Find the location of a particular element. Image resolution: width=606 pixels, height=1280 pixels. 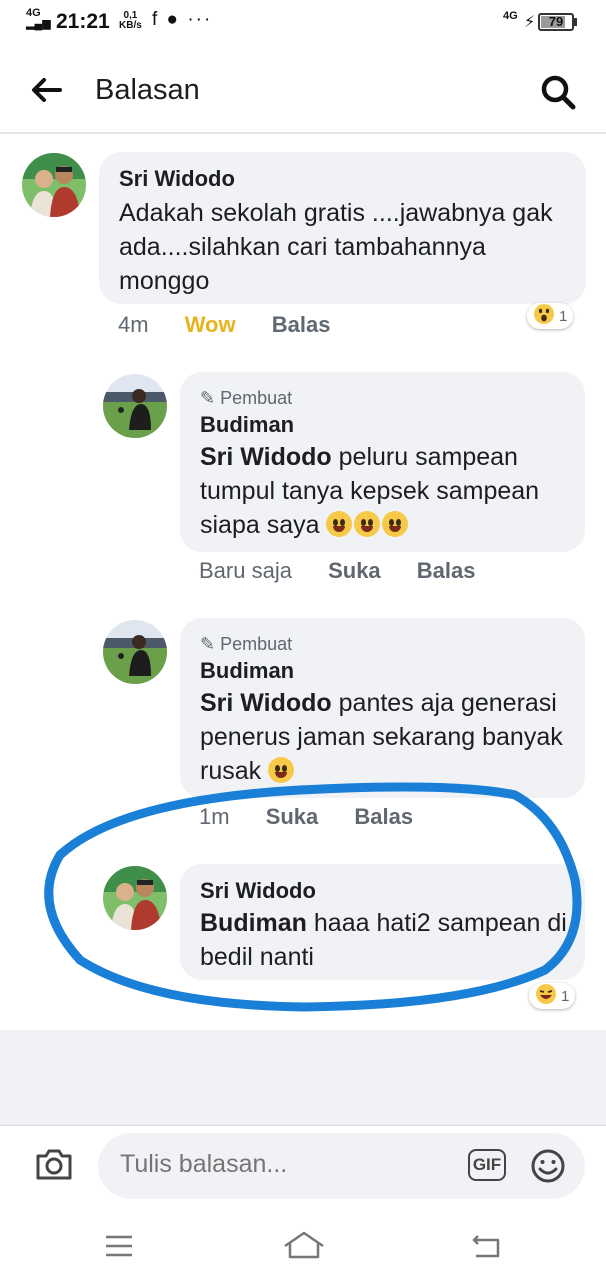

comment-list-end is located at coordinates (303, 1077).